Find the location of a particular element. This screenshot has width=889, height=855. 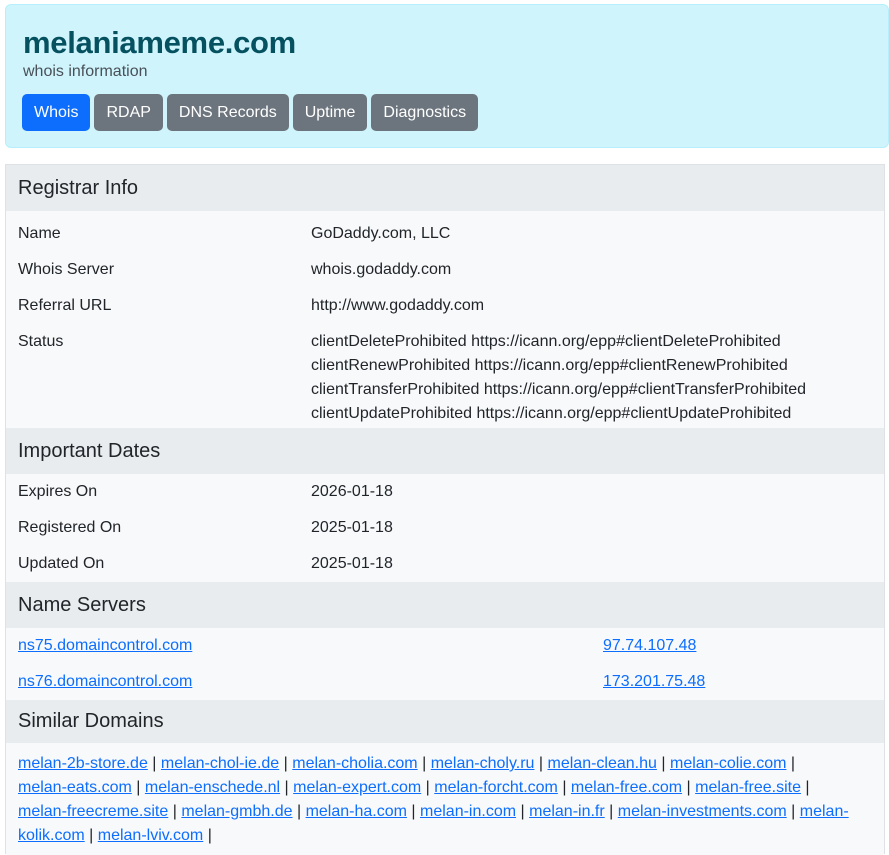

referral-url-label: Referral URL is located at coordinates (65, 305).